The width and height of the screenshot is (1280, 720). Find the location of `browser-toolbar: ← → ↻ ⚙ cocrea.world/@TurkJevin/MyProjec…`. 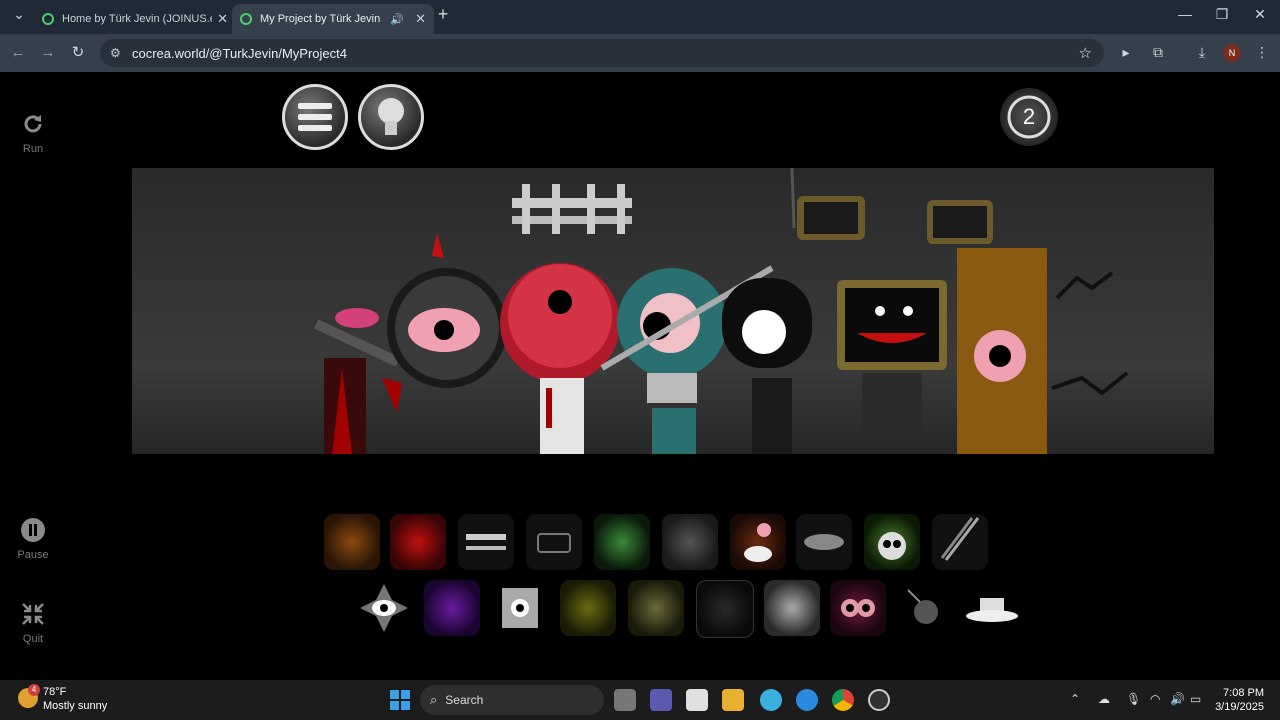

browser-toolbar: ← → ↻ ⚙ cocrea.world/@TurkJevin/MyProjec… is located at coordinates (640, 53).